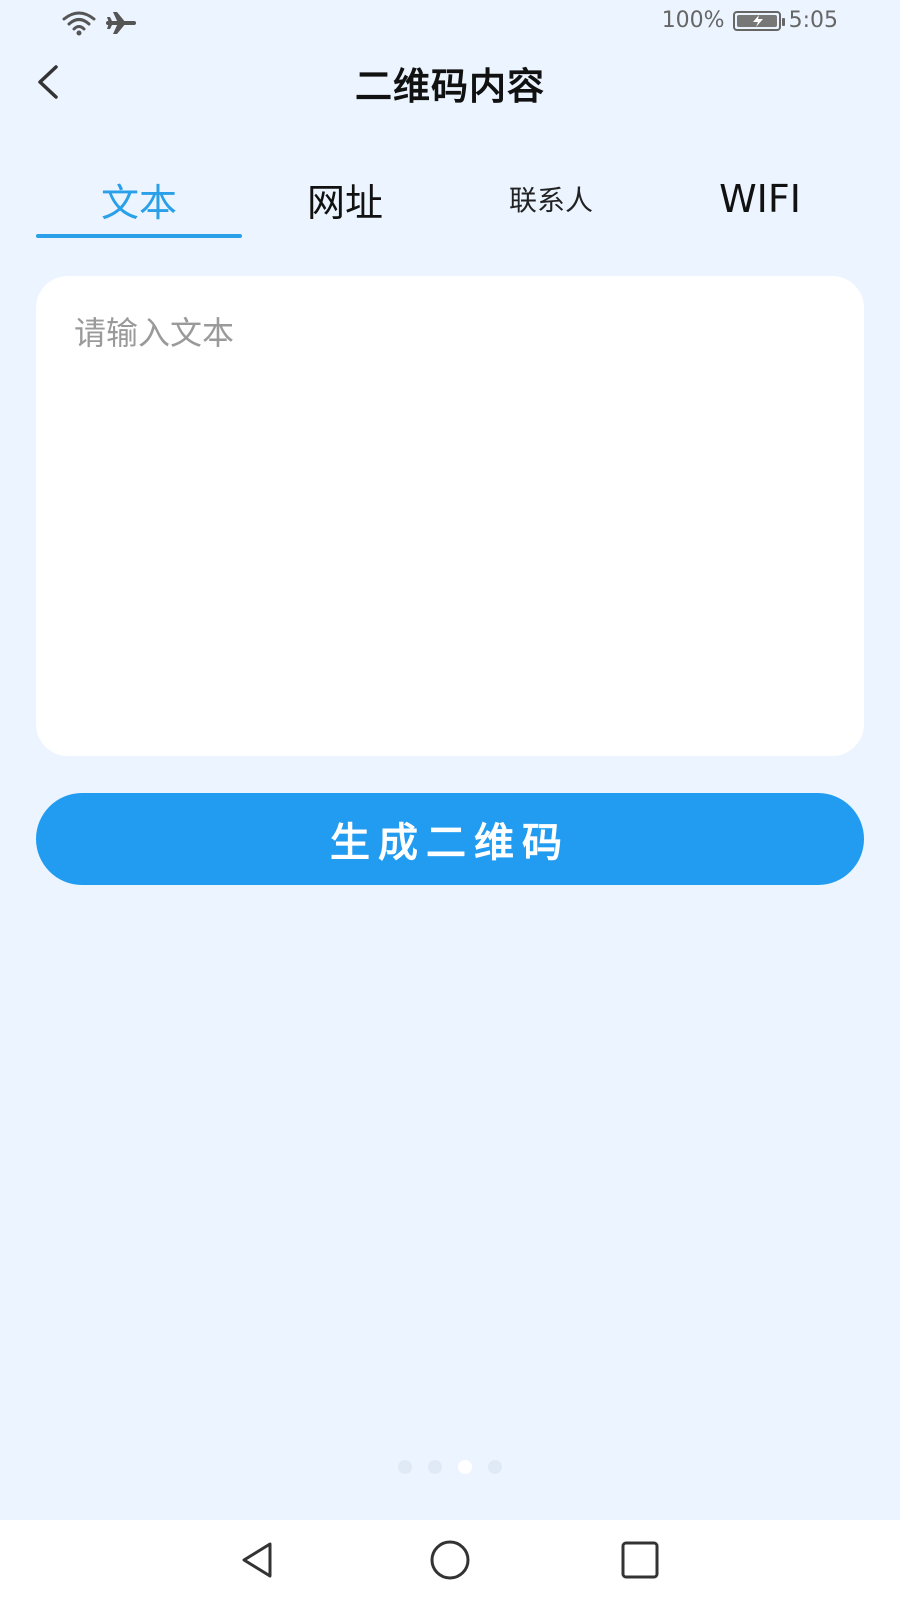 This screenshot has height=1600, width=900. I want to click on tab-bar: 文本 网址 联系人 WIFI, so click(451, 200).